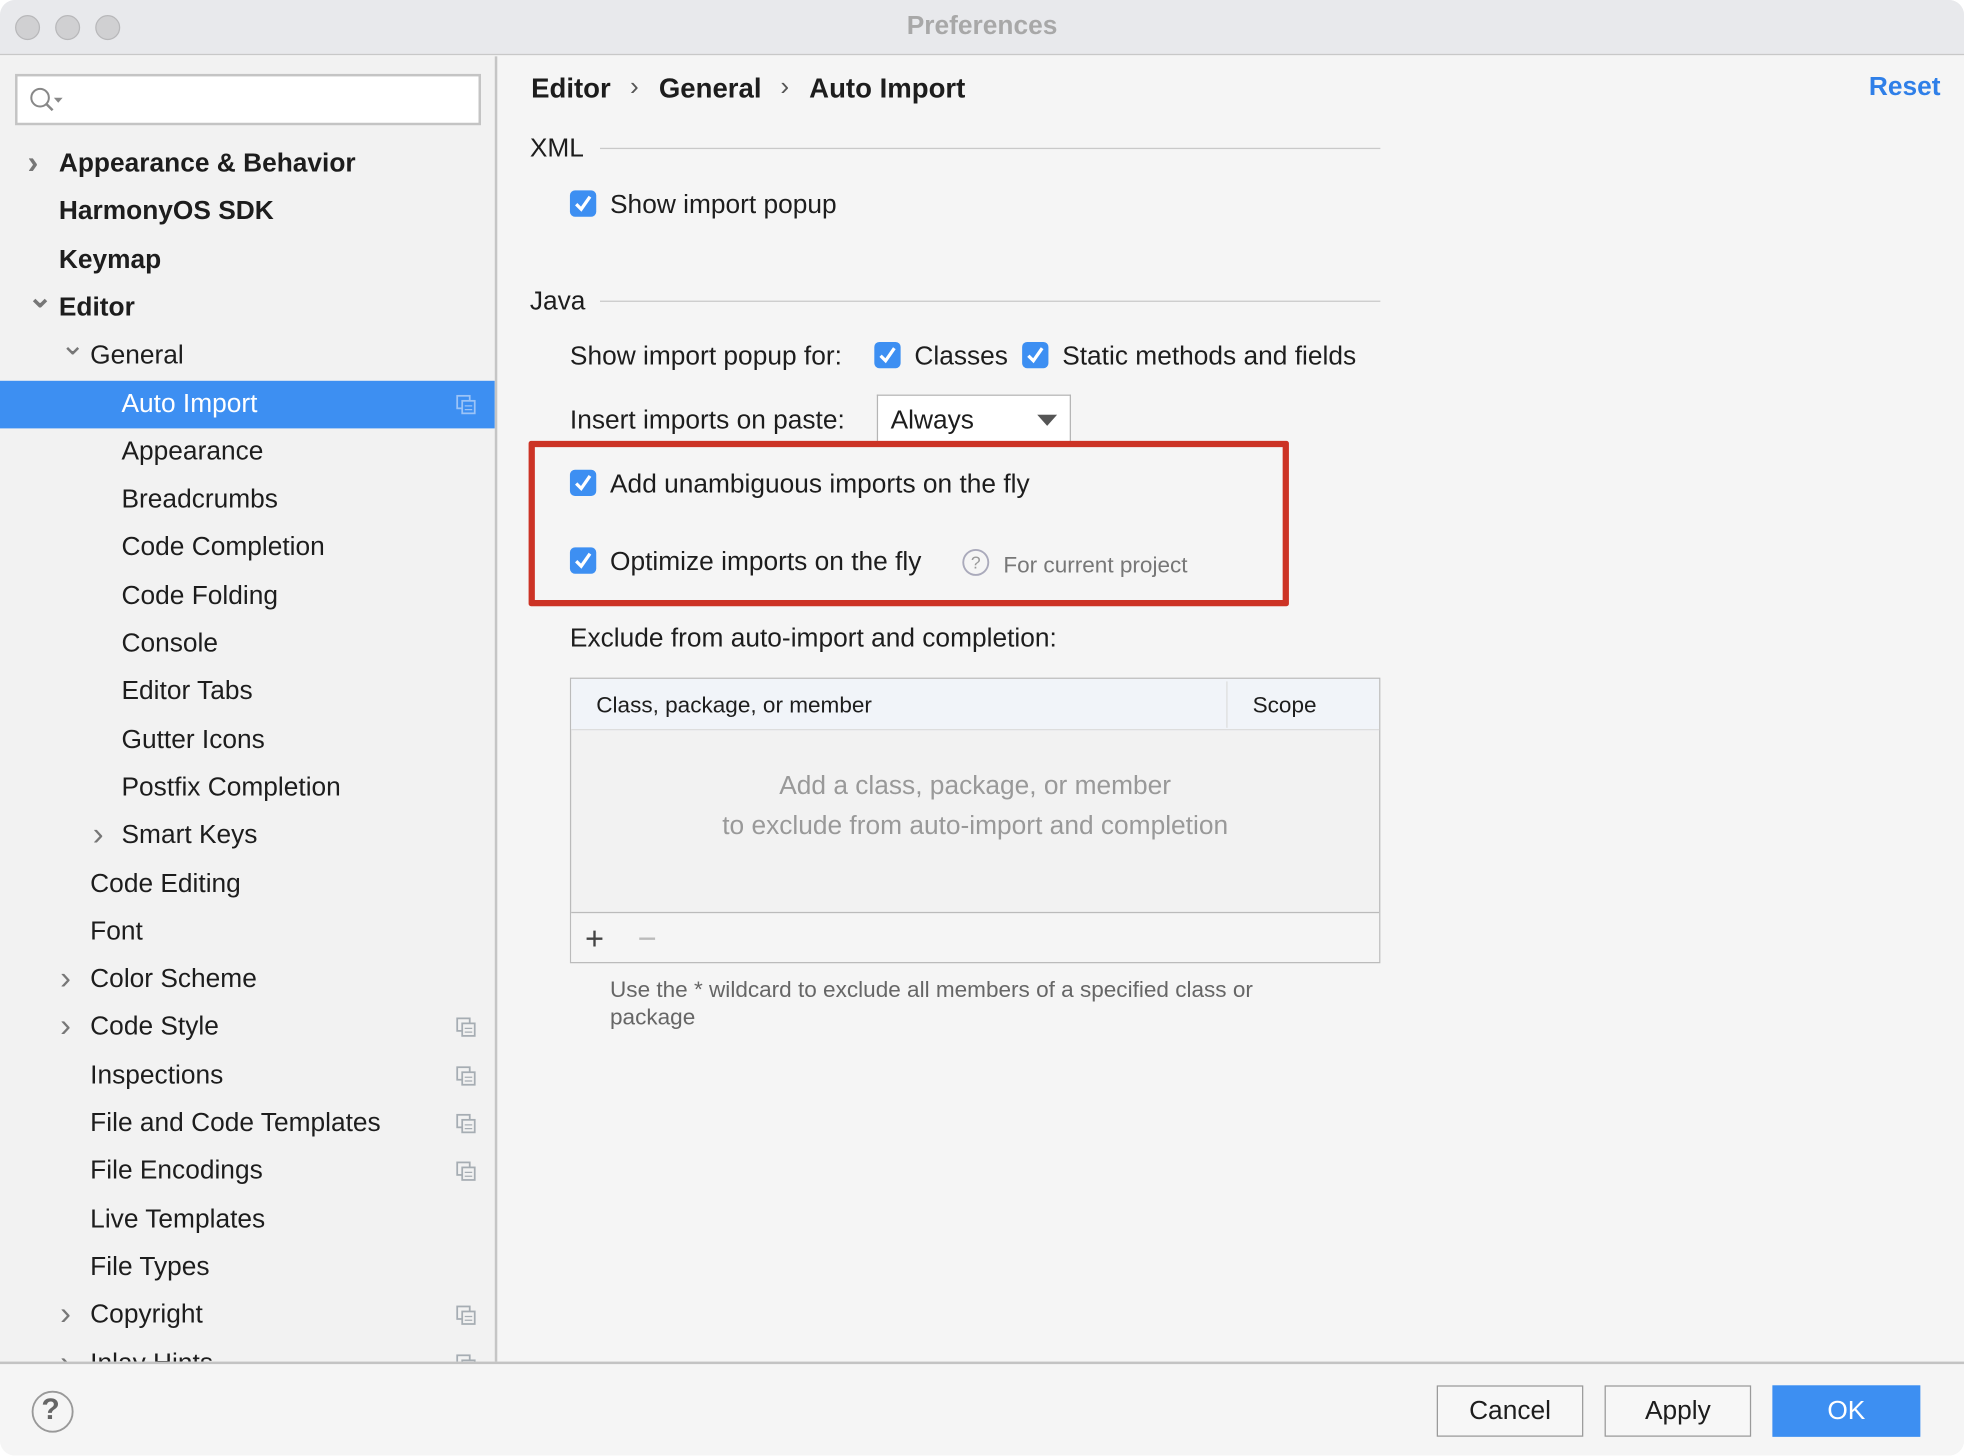  What do you see at coordinates (1047, 420) in the screenshot?
I see `chevron-down-icon` at bounding box center [1047, 420].